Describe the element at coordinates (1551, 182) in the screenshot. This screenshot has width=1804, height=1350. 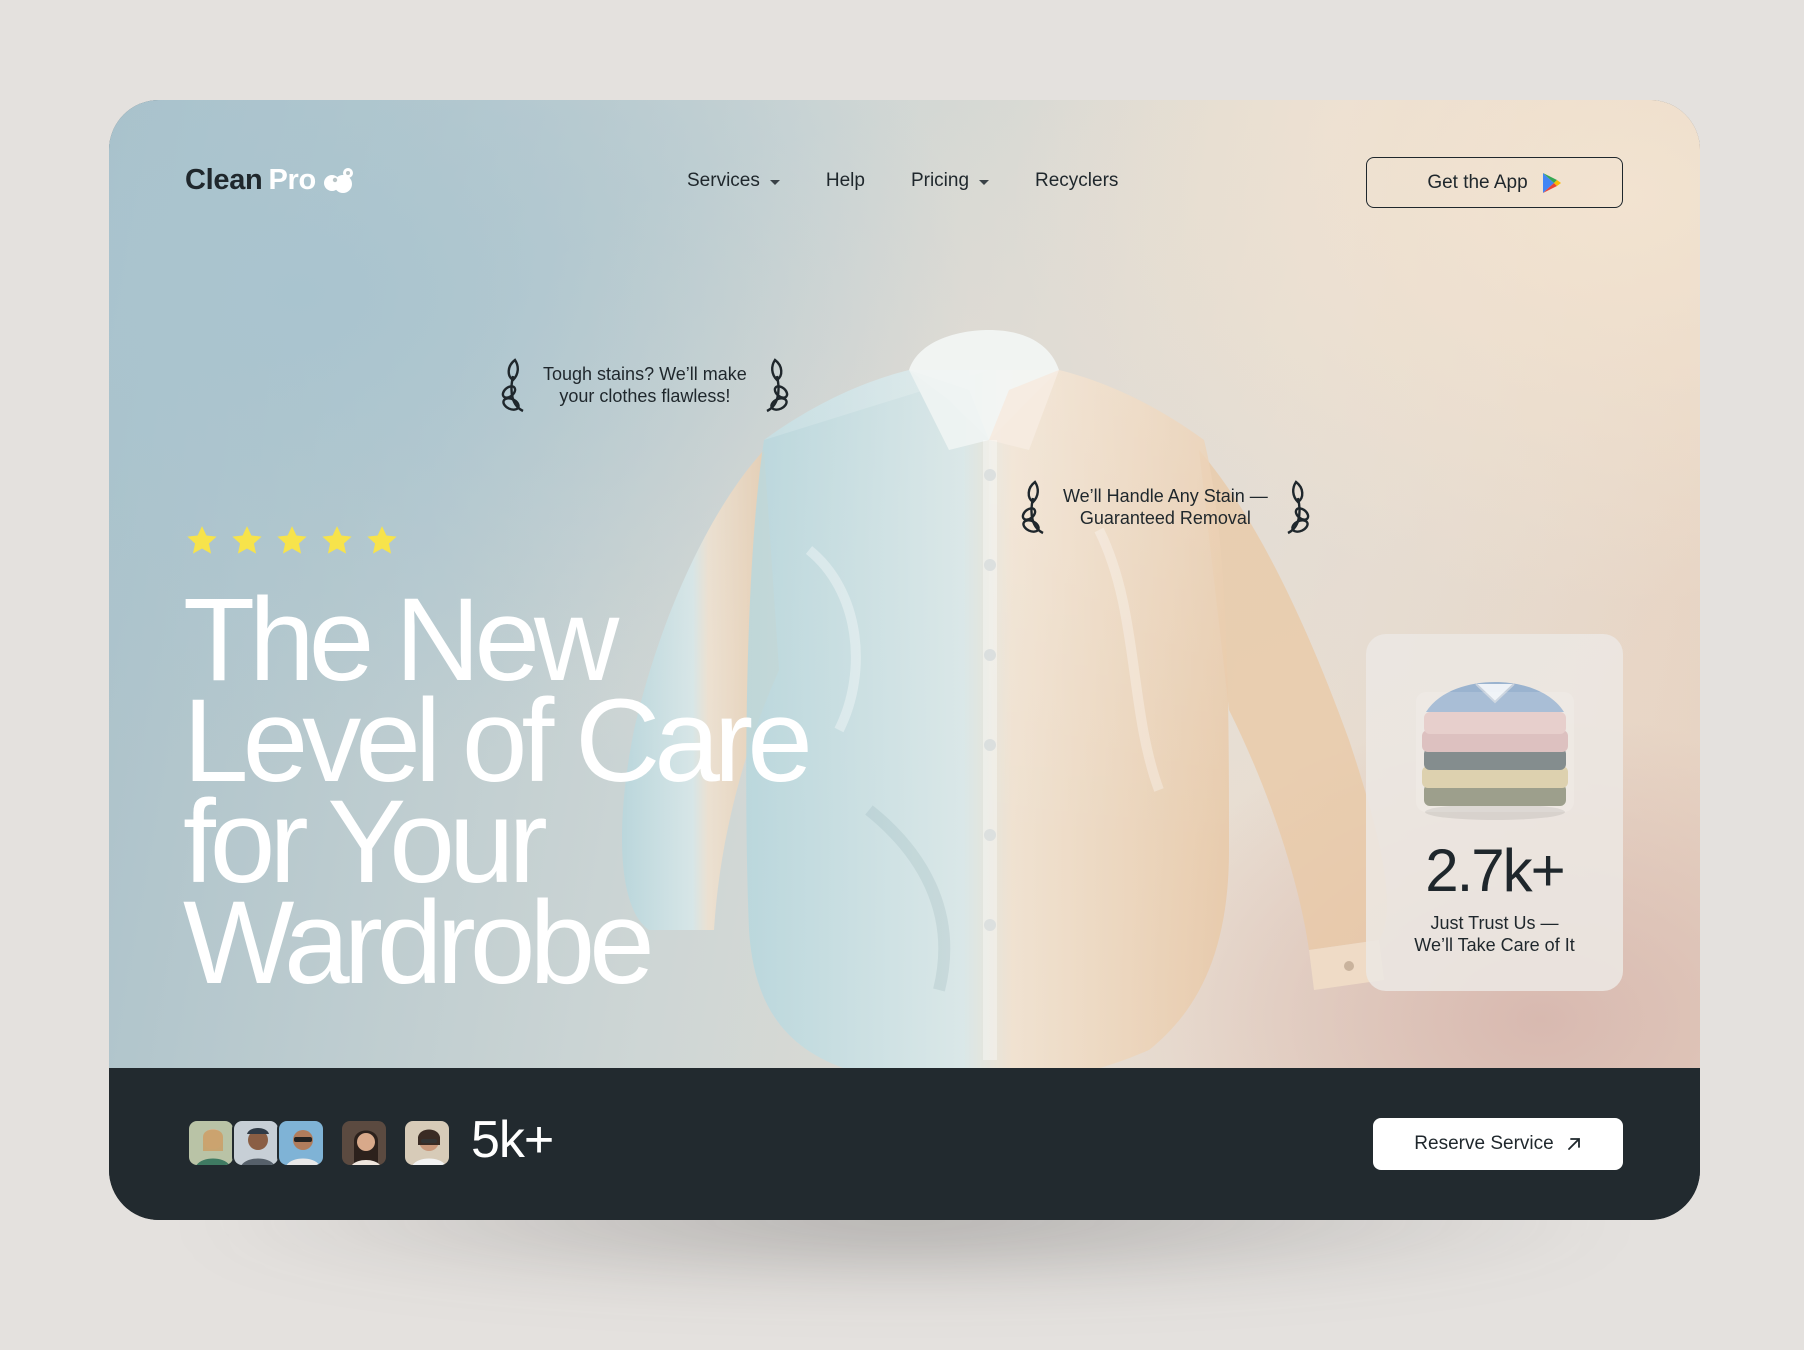
I see `google-play-icon` at that location.